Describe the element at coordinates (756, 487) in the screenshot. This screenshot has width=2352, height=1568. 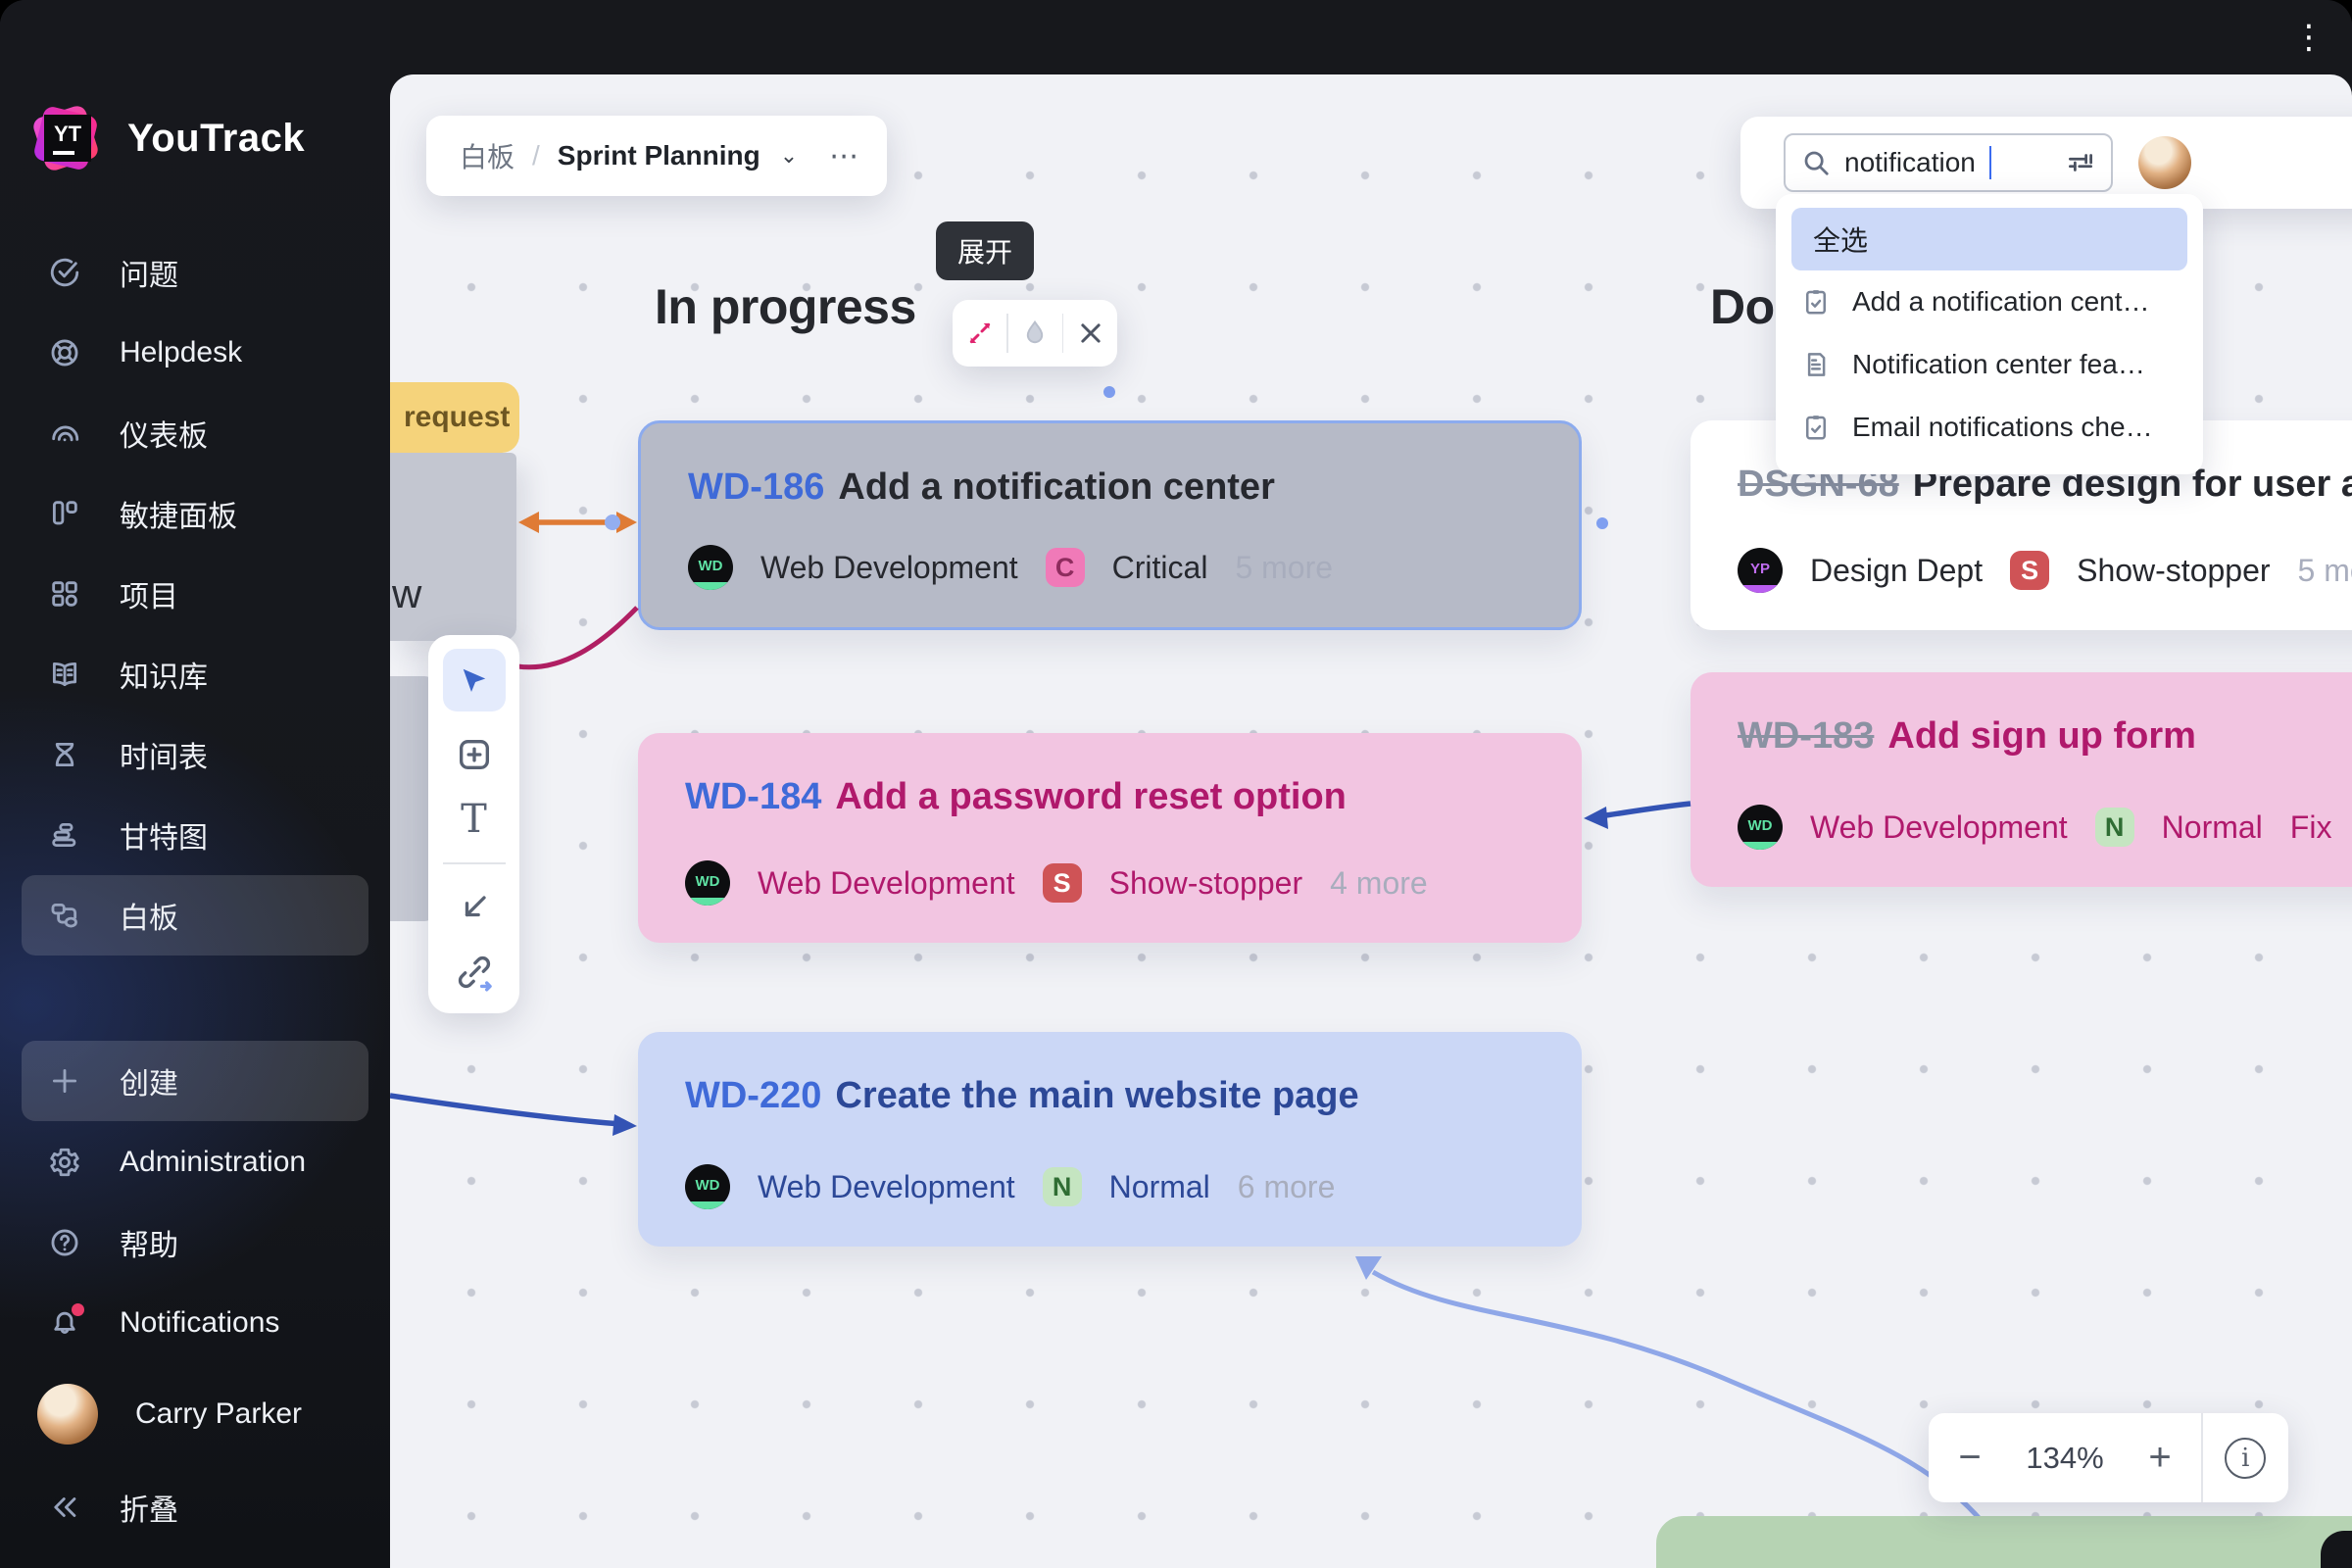
I see `issue-id: WD-186` at that location.